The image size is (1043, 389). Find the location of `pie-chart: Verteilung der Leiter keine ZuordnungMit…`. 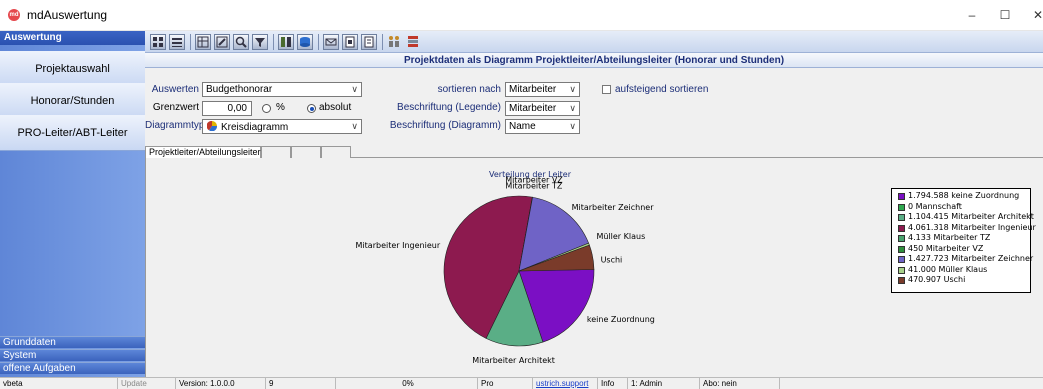

pie-chart: Verteilung der Leiter keine ZuordnungMit… is located at coordinates (505, 267).